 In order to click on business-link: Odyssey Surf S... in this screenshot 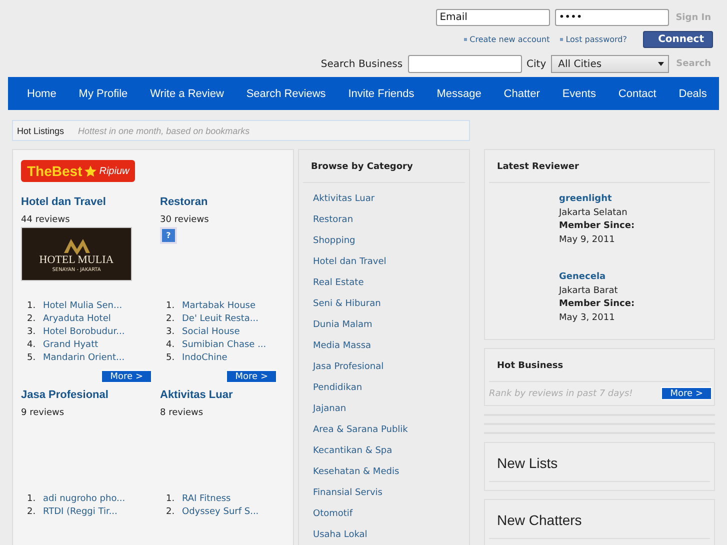, I will do `click(220, 512)`.